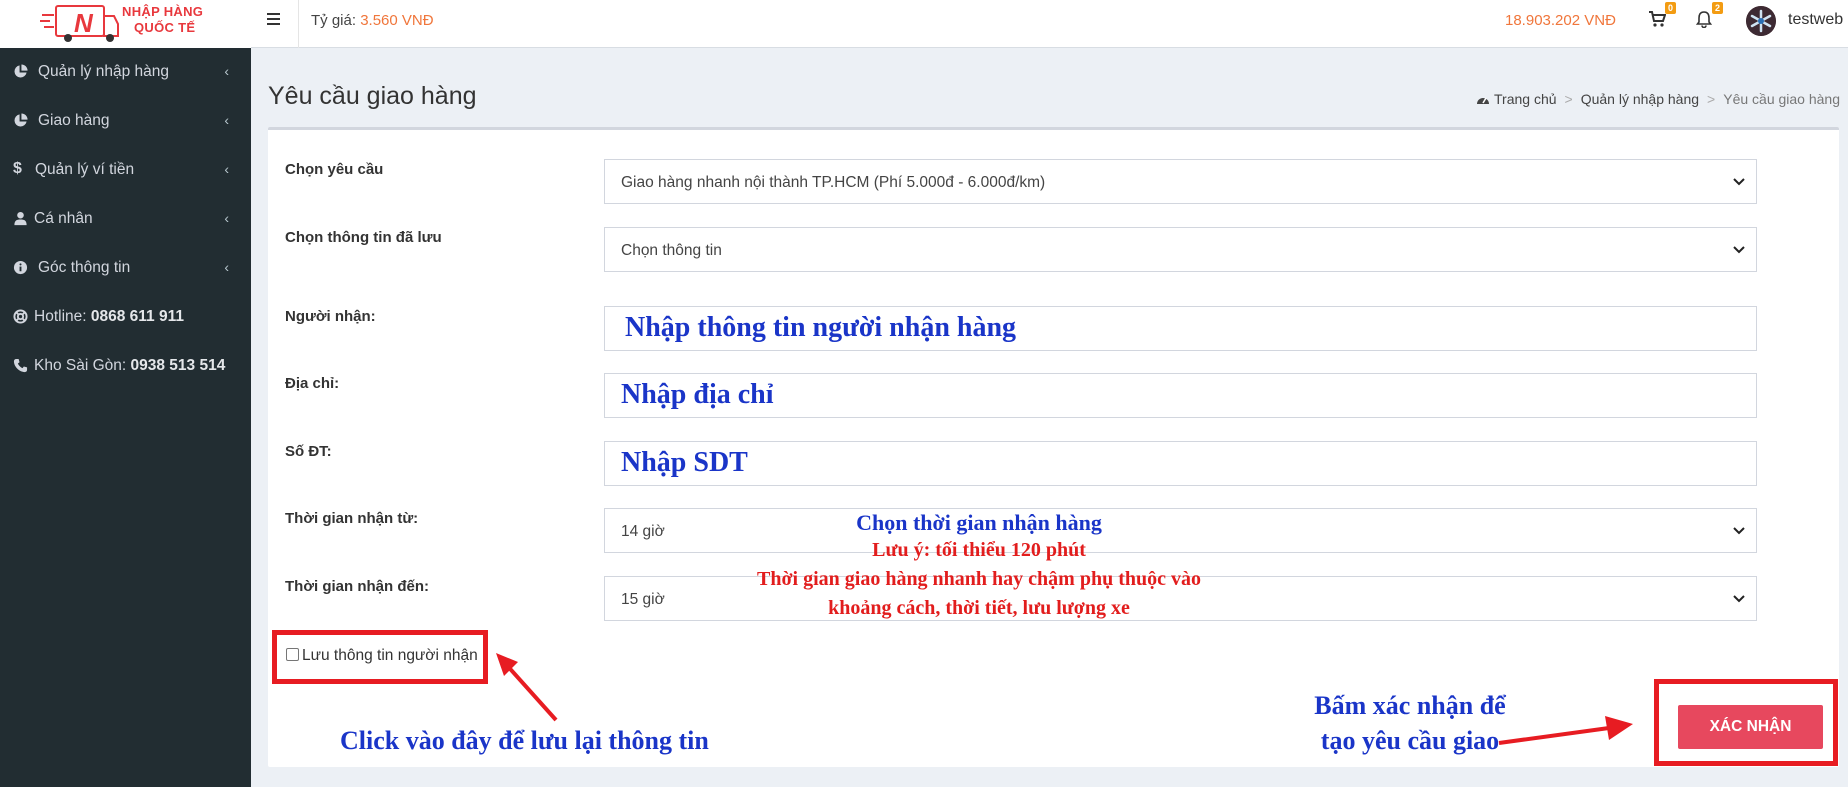 This screenshot has height=787, width=1848. I want to click on sidebar-item-label: Quản lý nhập hàng, so click(103, 71).